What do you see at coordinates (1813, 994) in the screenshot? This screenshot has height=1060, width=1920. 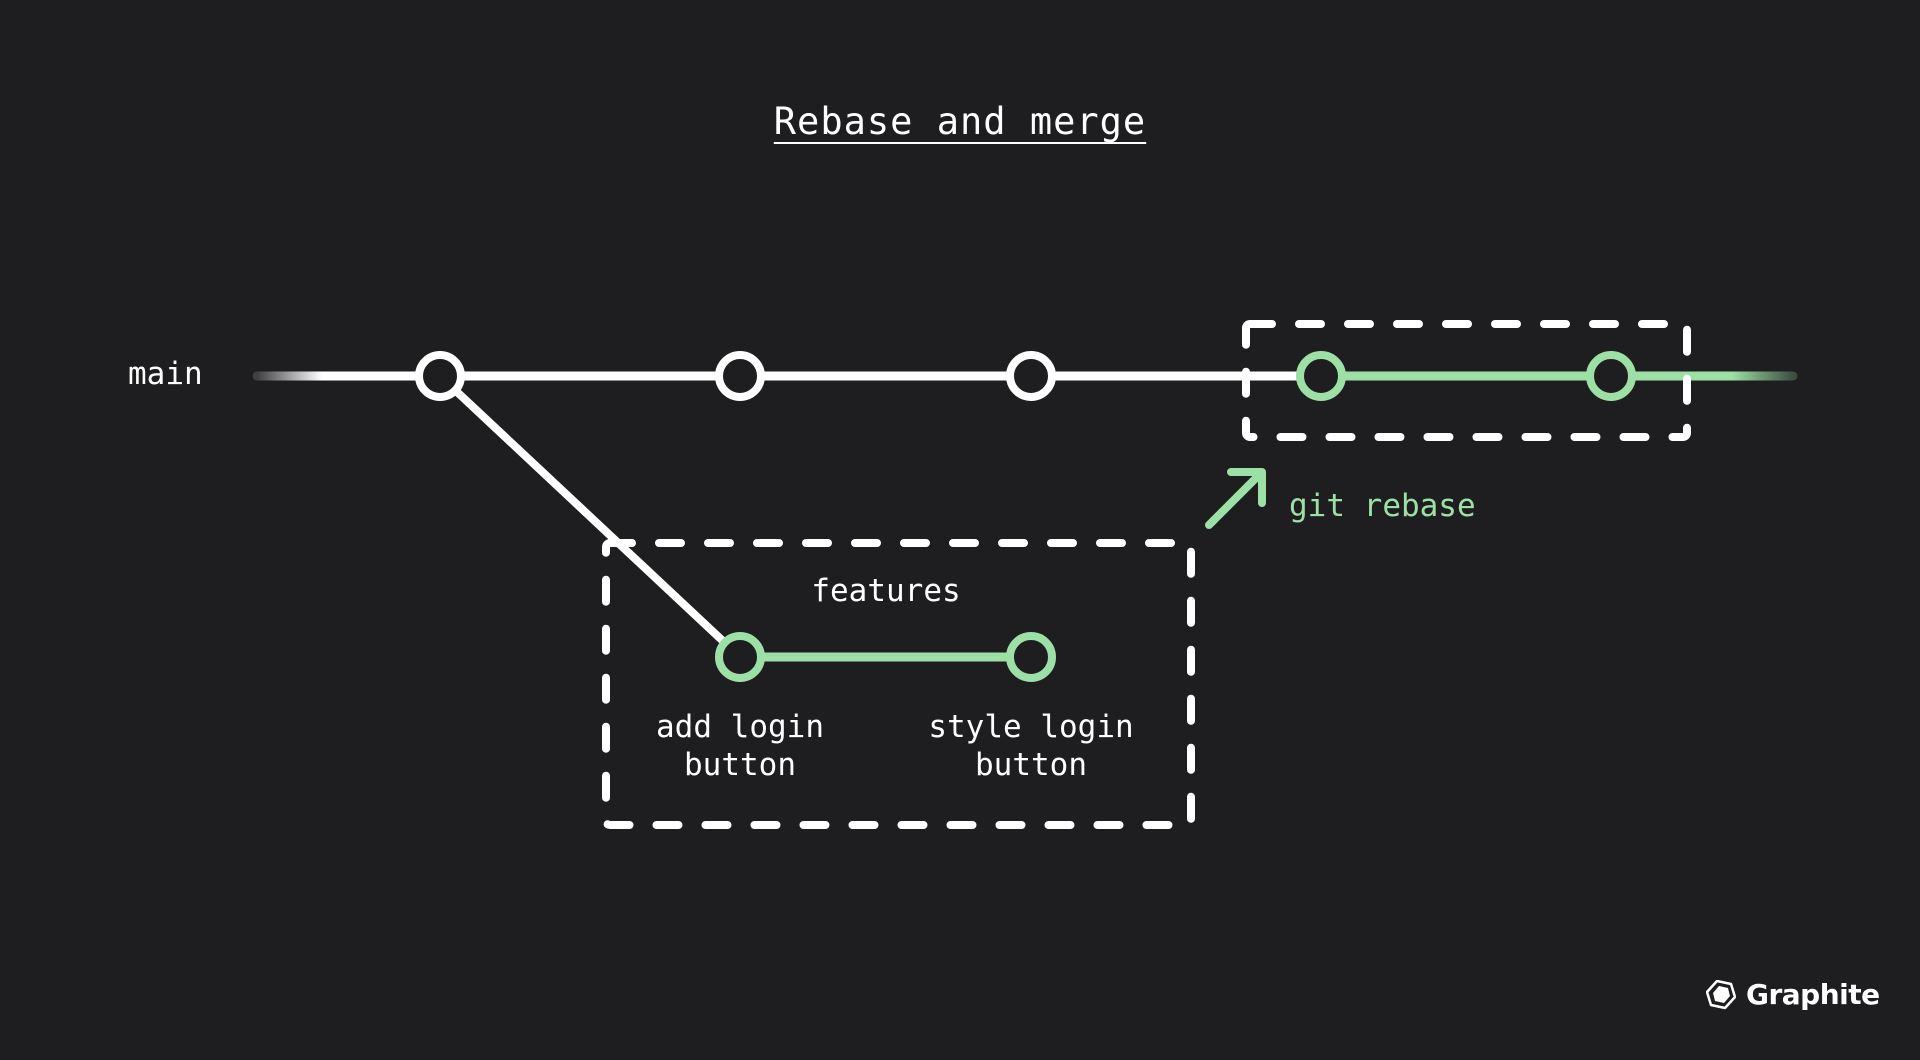 I see `graphite-logo-text: Graphite` at bounding box center [1813, 994].